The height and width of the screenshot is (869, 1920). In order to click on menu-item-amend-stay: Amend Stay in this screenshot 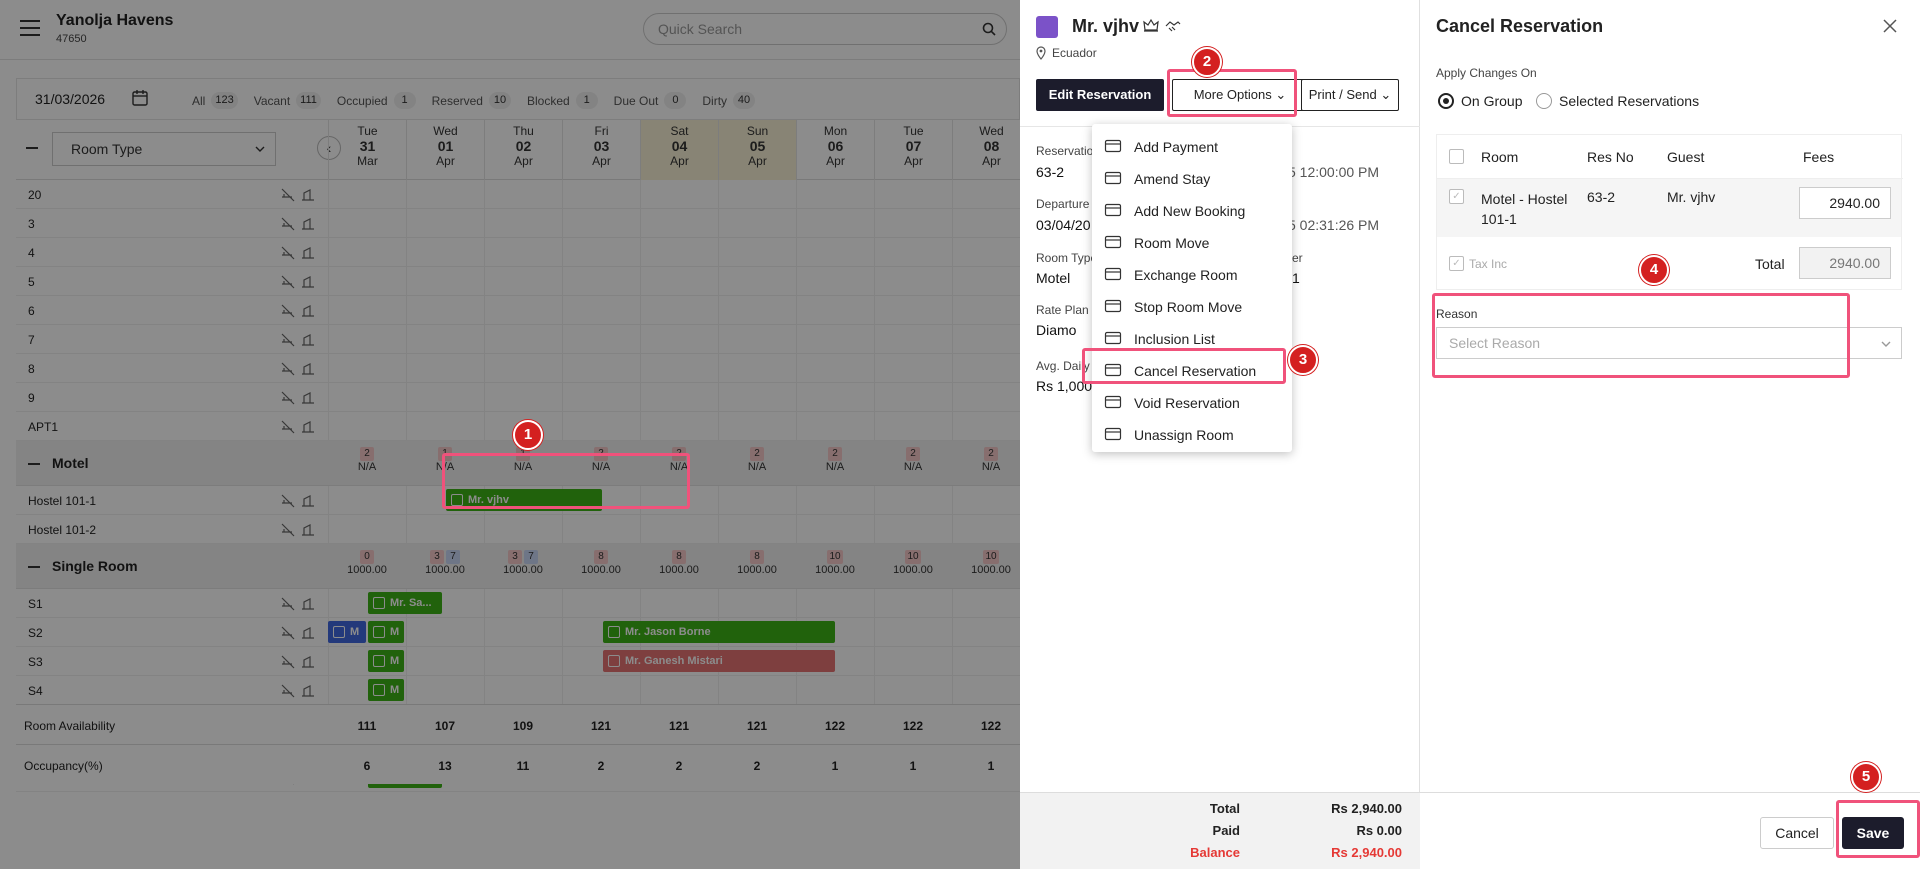, I will do `click(1192, 178)`.